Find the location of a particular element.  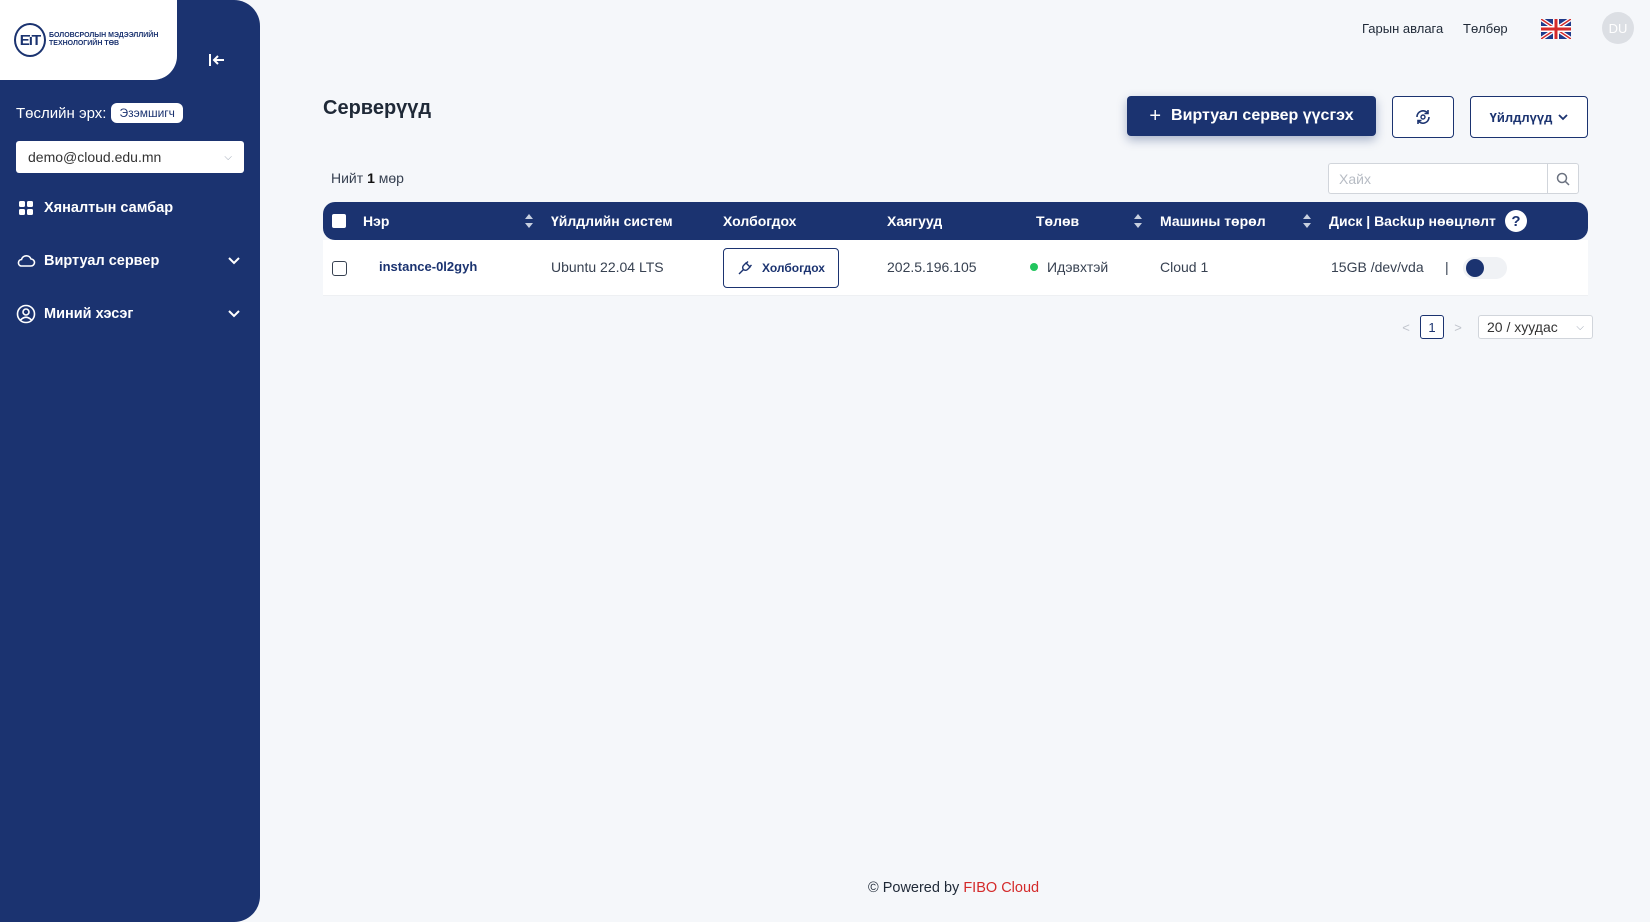

column-header-status: Төлөв is located at coordinates (1057, 221).